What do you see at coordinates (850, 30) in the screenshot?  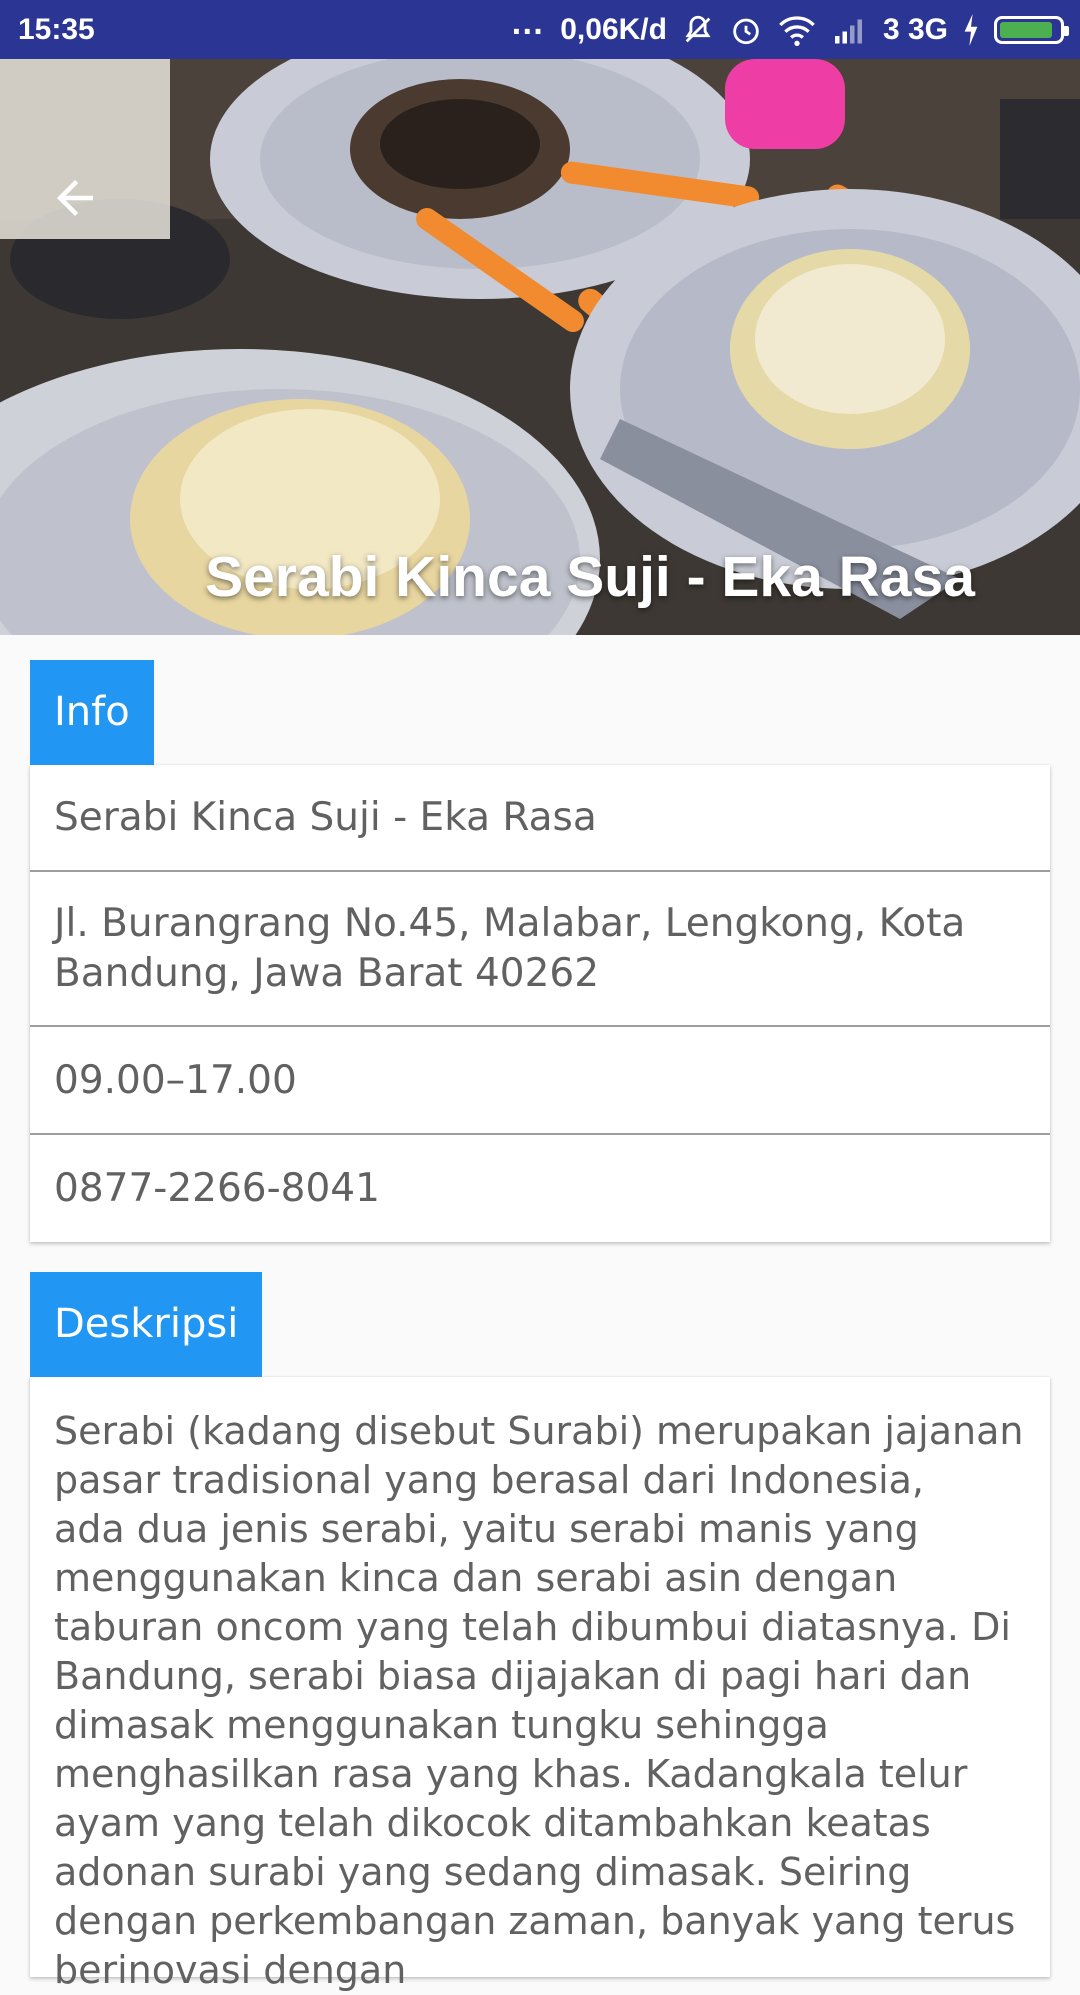 I see `signal-icon` at bounding box center [850, 30].